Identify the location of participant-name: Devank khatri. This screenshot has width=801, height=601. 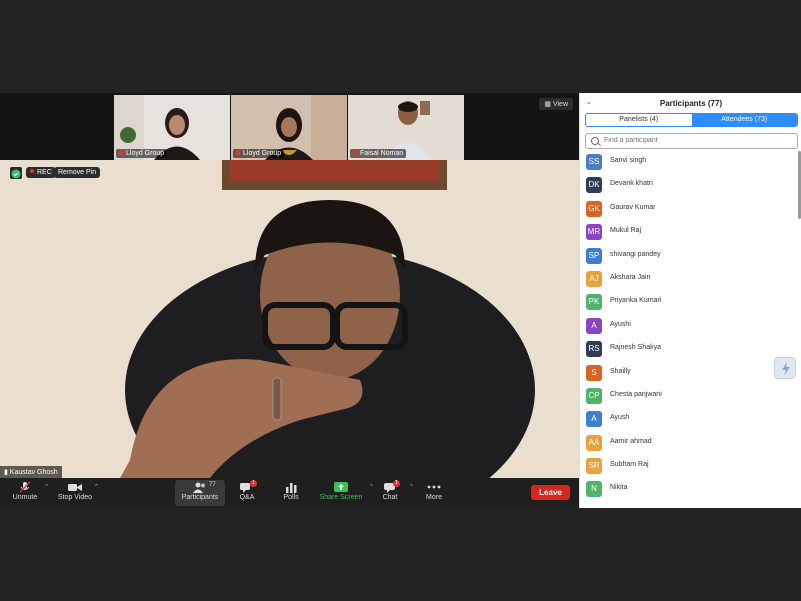
(631, 184).